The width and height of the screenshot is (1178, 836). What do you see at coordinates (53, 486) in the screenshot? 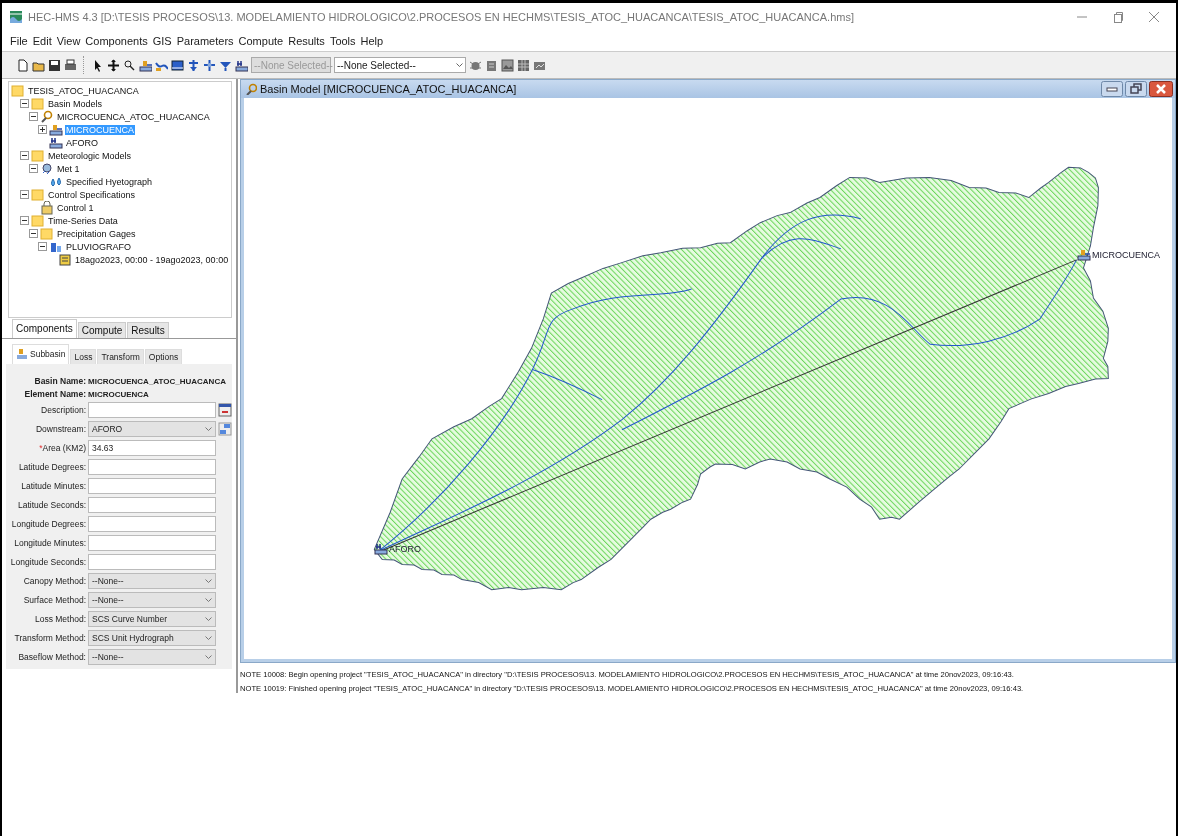
I see `field-label: Latitude Minutes:` at bounding box center [53, 486].